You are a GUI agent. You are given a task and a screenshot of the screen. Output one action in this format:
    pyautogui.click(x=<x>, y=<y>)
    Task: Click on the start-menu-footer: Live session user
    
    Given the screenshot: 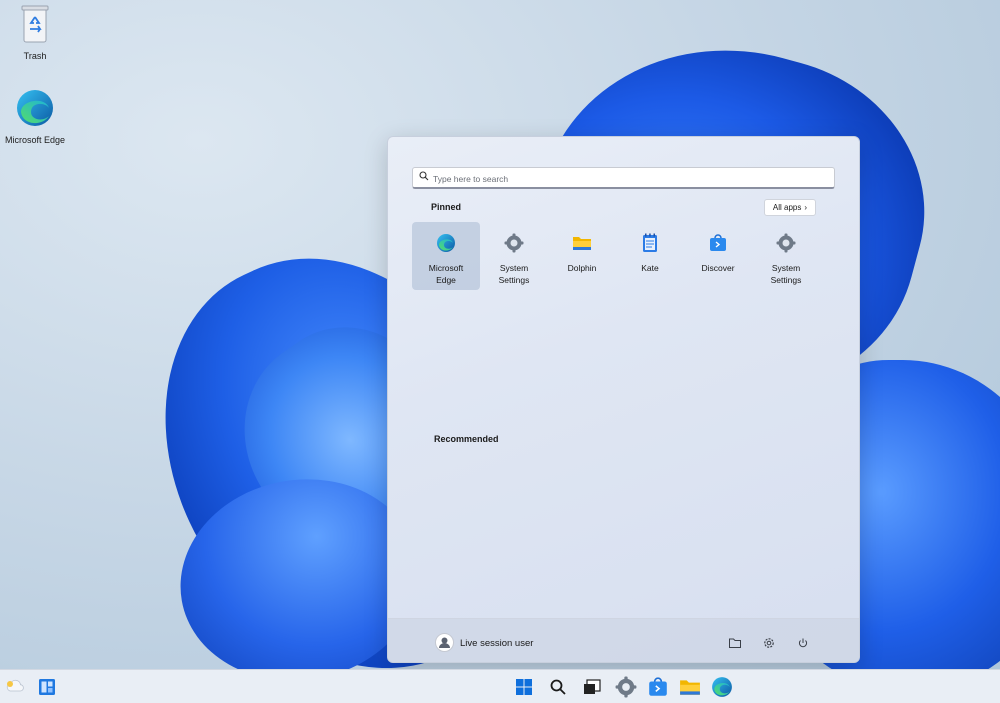 What is the action you would take?
    pyautogui.click(x=623, y=640)
    